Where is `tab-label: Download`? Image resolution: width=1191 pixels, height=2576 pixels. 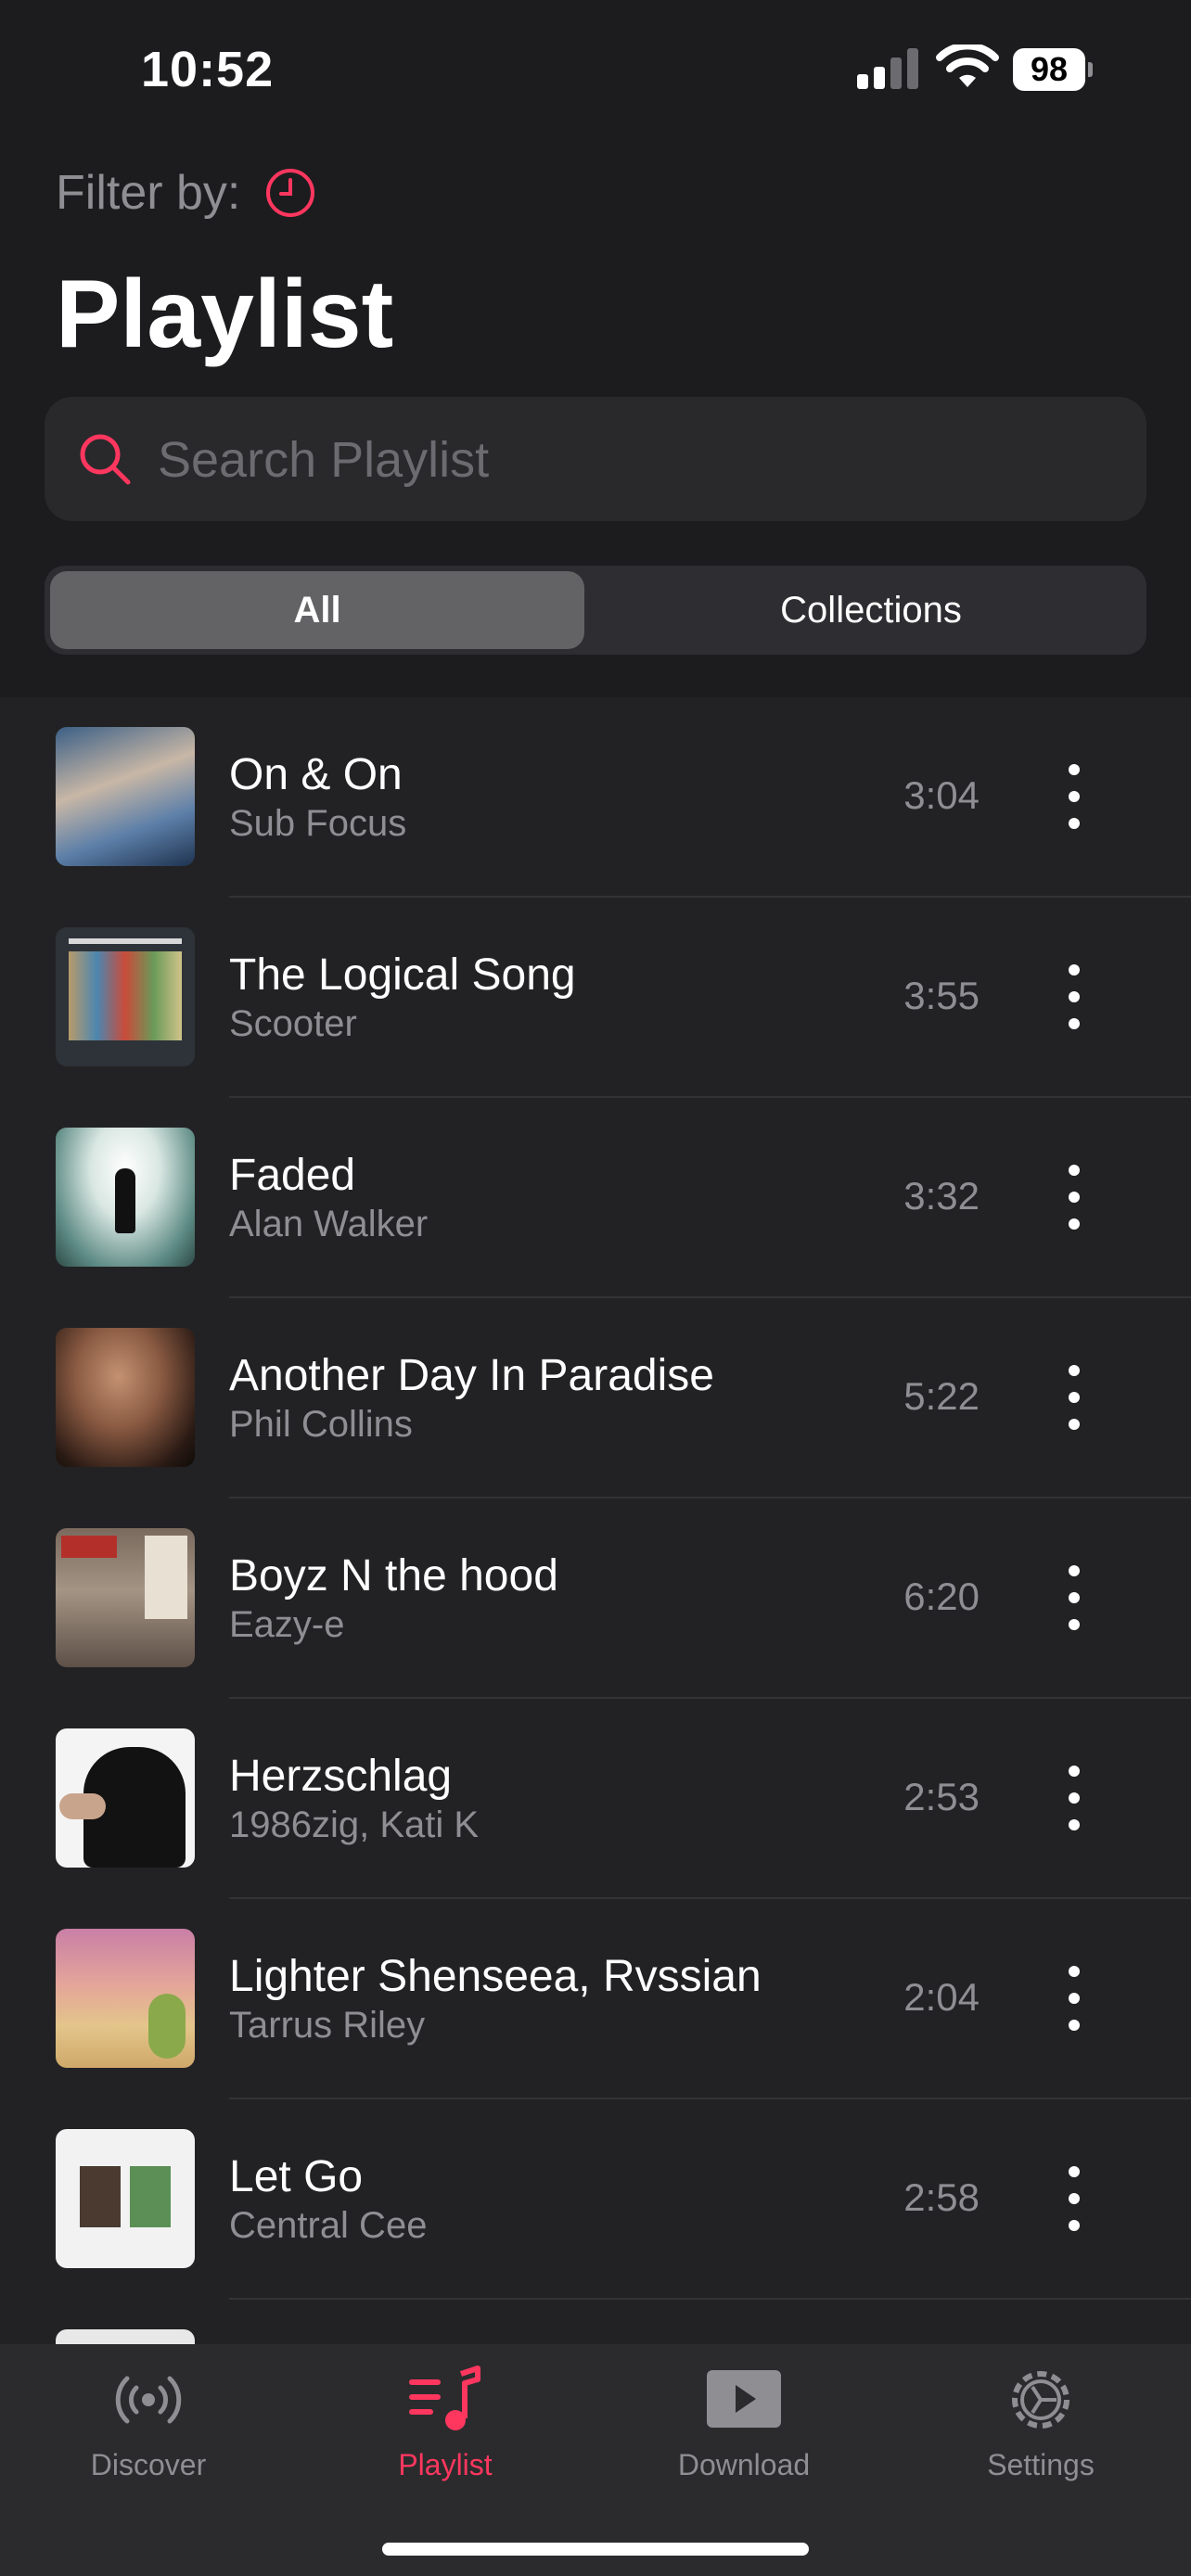 tab-label: Download is located at coordinates (744, 2464).